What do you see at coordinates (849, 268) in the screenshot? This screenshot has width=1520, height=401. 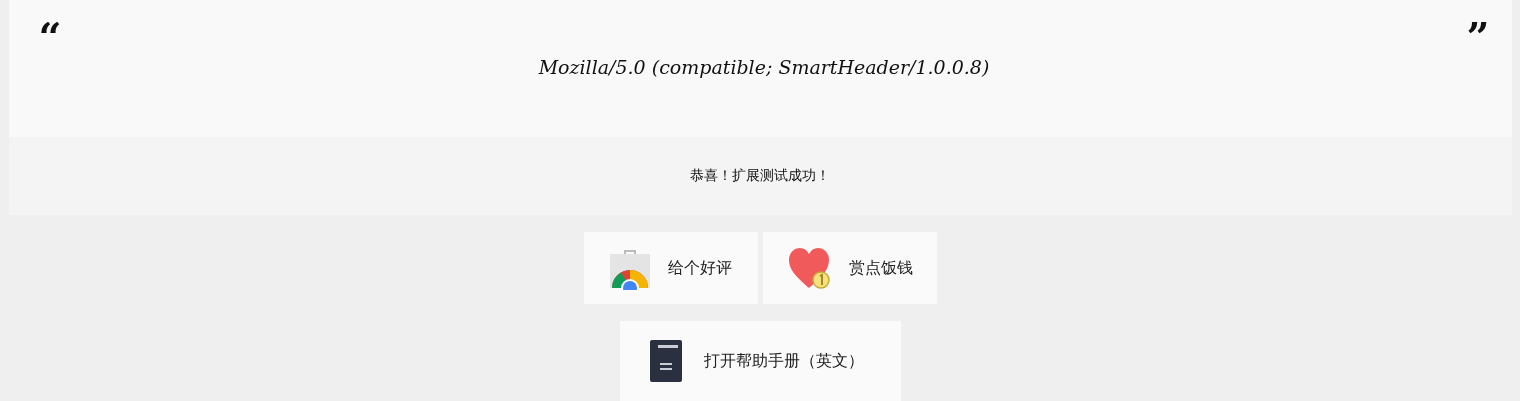 I see `action-button: 赏点饭钱` at bounding box center [849, 268].